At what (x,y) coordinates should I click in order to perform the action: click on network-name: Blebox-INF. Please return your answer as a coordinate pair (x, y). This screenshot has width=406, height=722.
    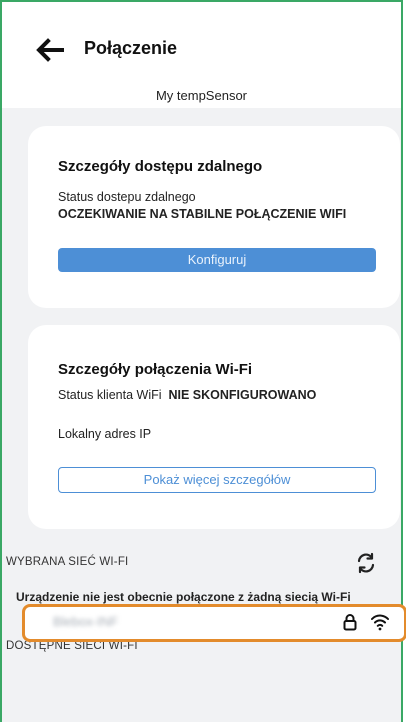
    Looking at the image, I should click on (86, 621).